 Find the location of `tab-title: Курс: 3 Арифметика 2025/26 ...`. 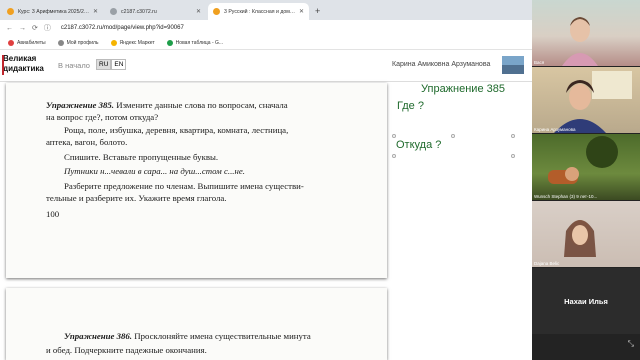

tab-title: Курс: 3 Арифметика 2025/26 ... is located at coordinates (54, 11).